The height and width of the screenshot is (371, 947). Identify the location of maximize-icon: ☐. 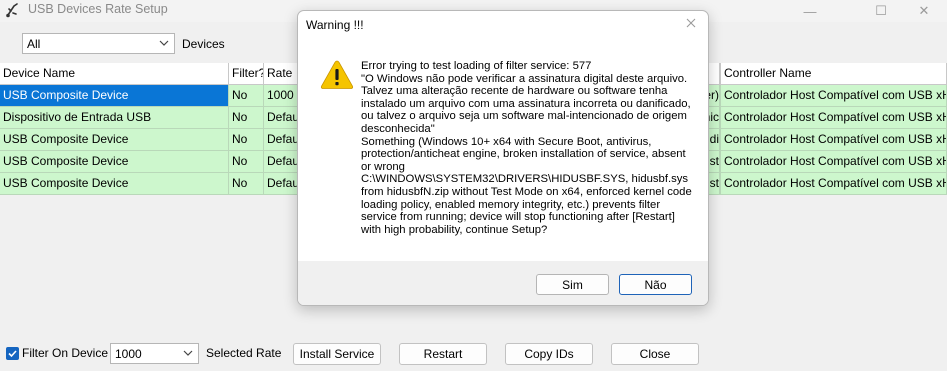
(881, 10).